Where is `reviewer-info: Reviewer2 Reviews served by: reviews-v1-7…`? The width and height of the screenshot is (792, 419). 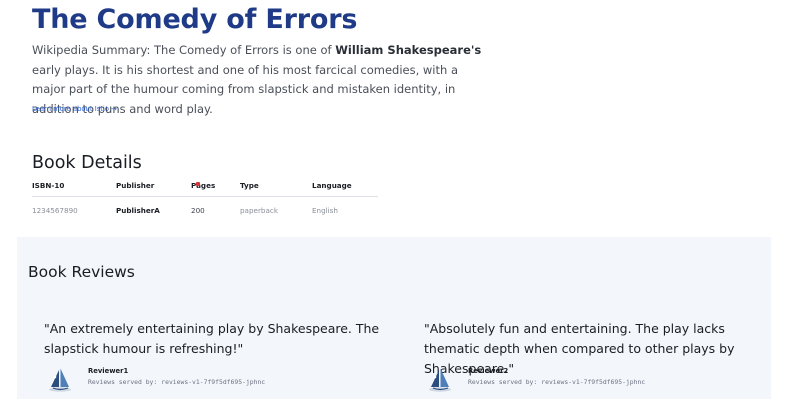 reviewer-info: Reviewer2 Reviews served by: reviews-v1-7… is located at coordinates (592, 380).